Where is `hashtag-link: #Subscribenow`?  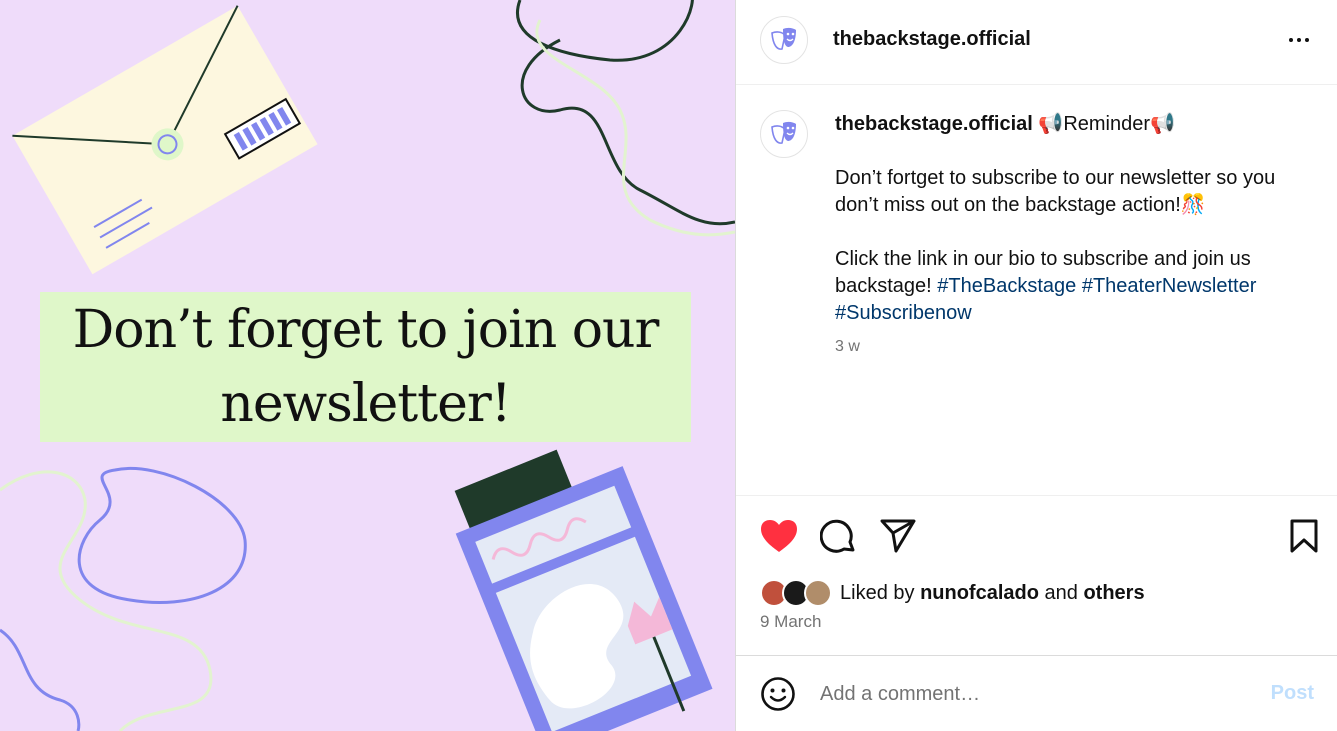 hashtag-link: #Subscribenow is located at coordinates (903, 313).